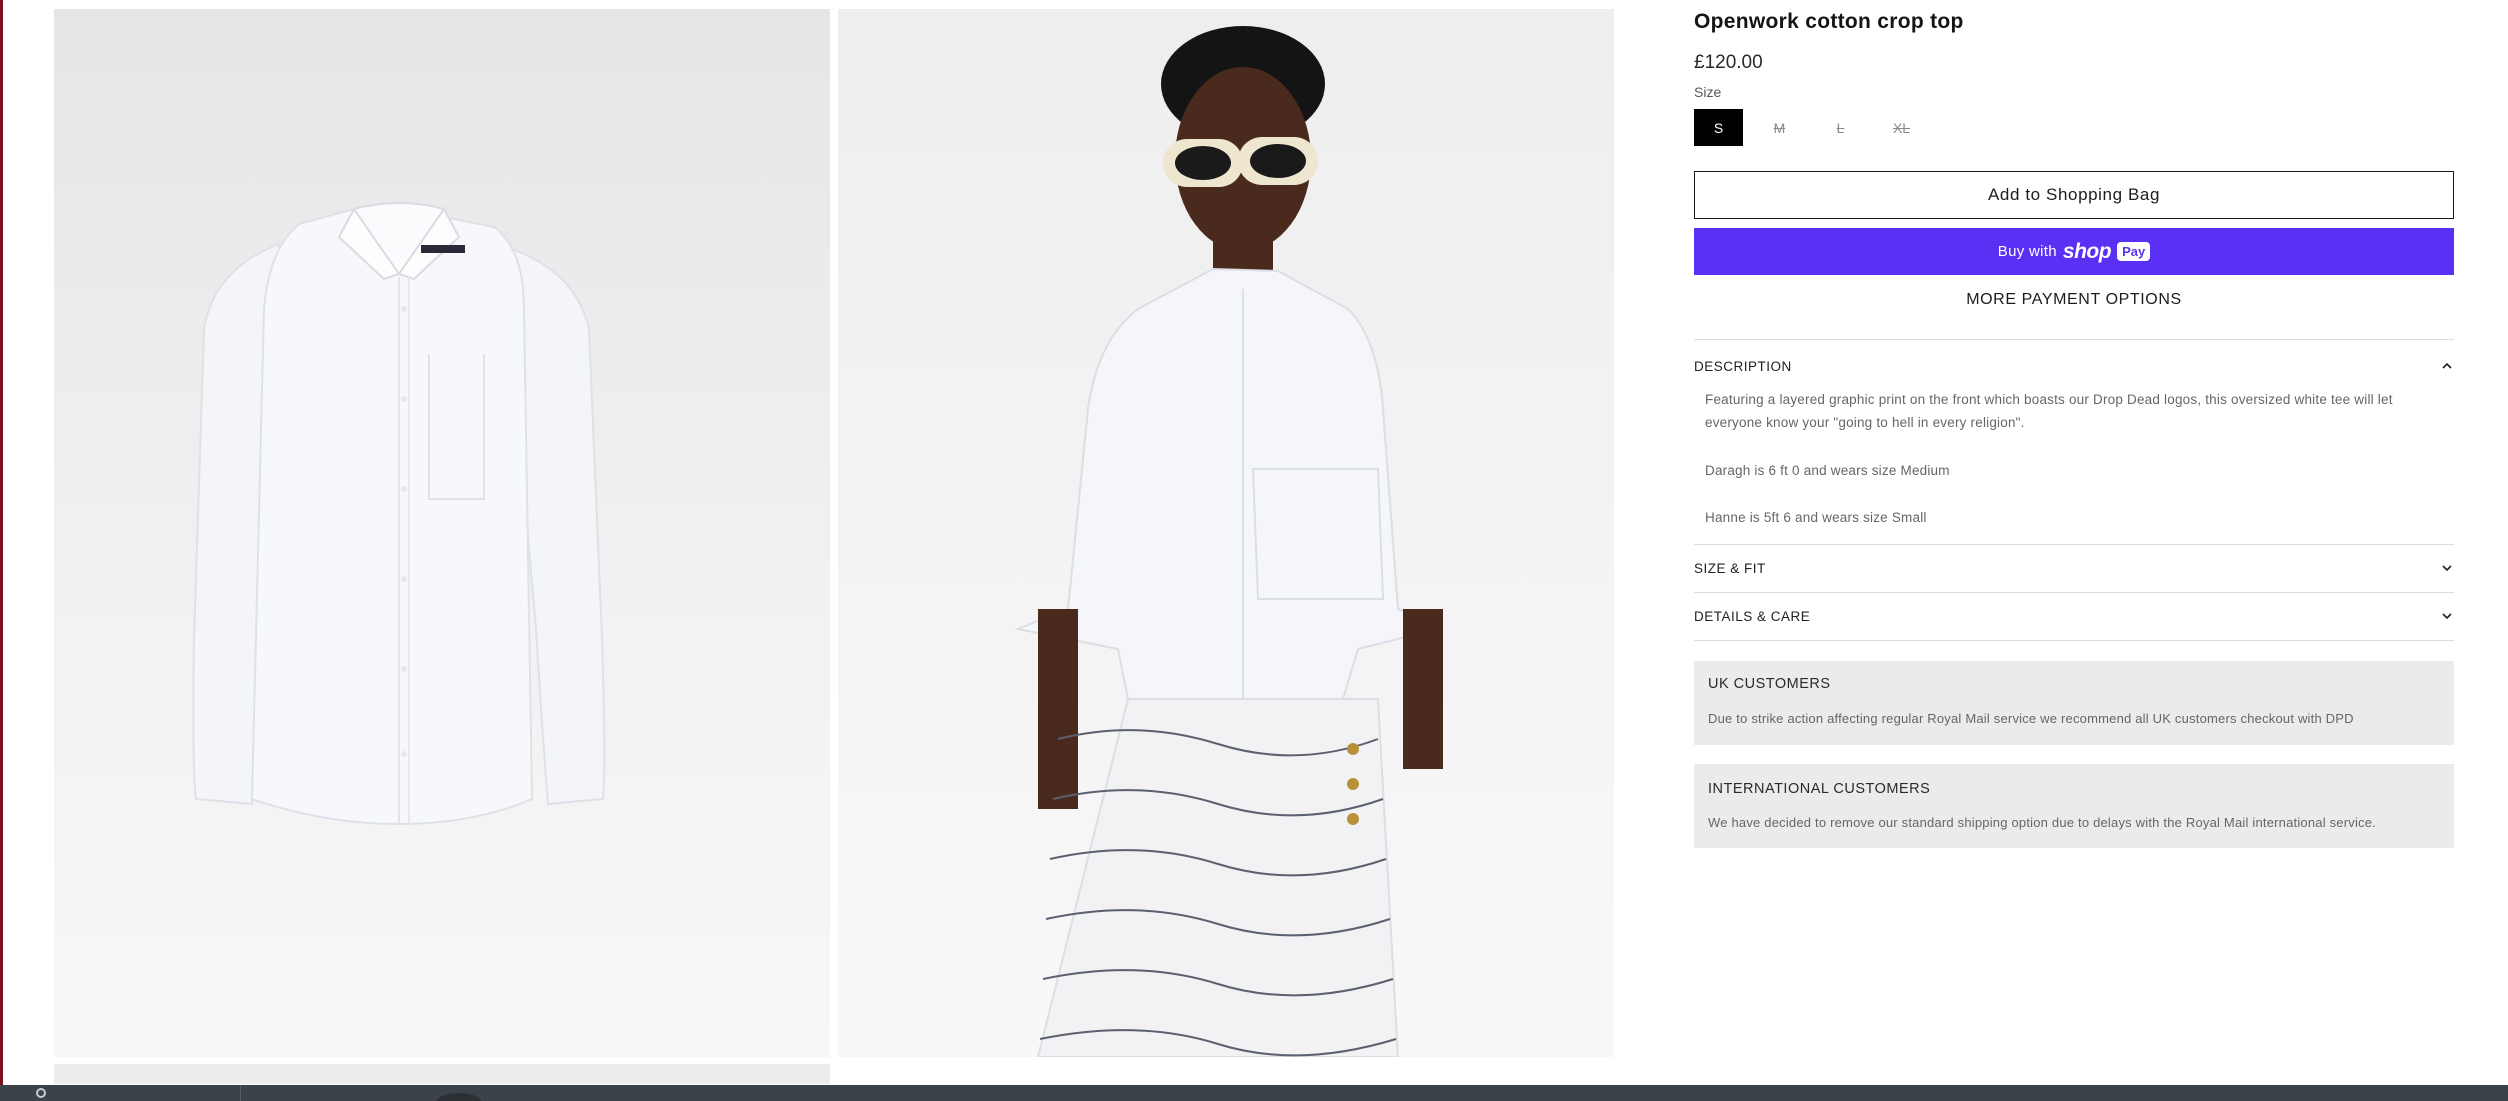 Image resolution: width=2508 pixels, height=1101 pixels. I want to click on accordion-size-fit-header: SIZE & FIT, so click(2074, 568).